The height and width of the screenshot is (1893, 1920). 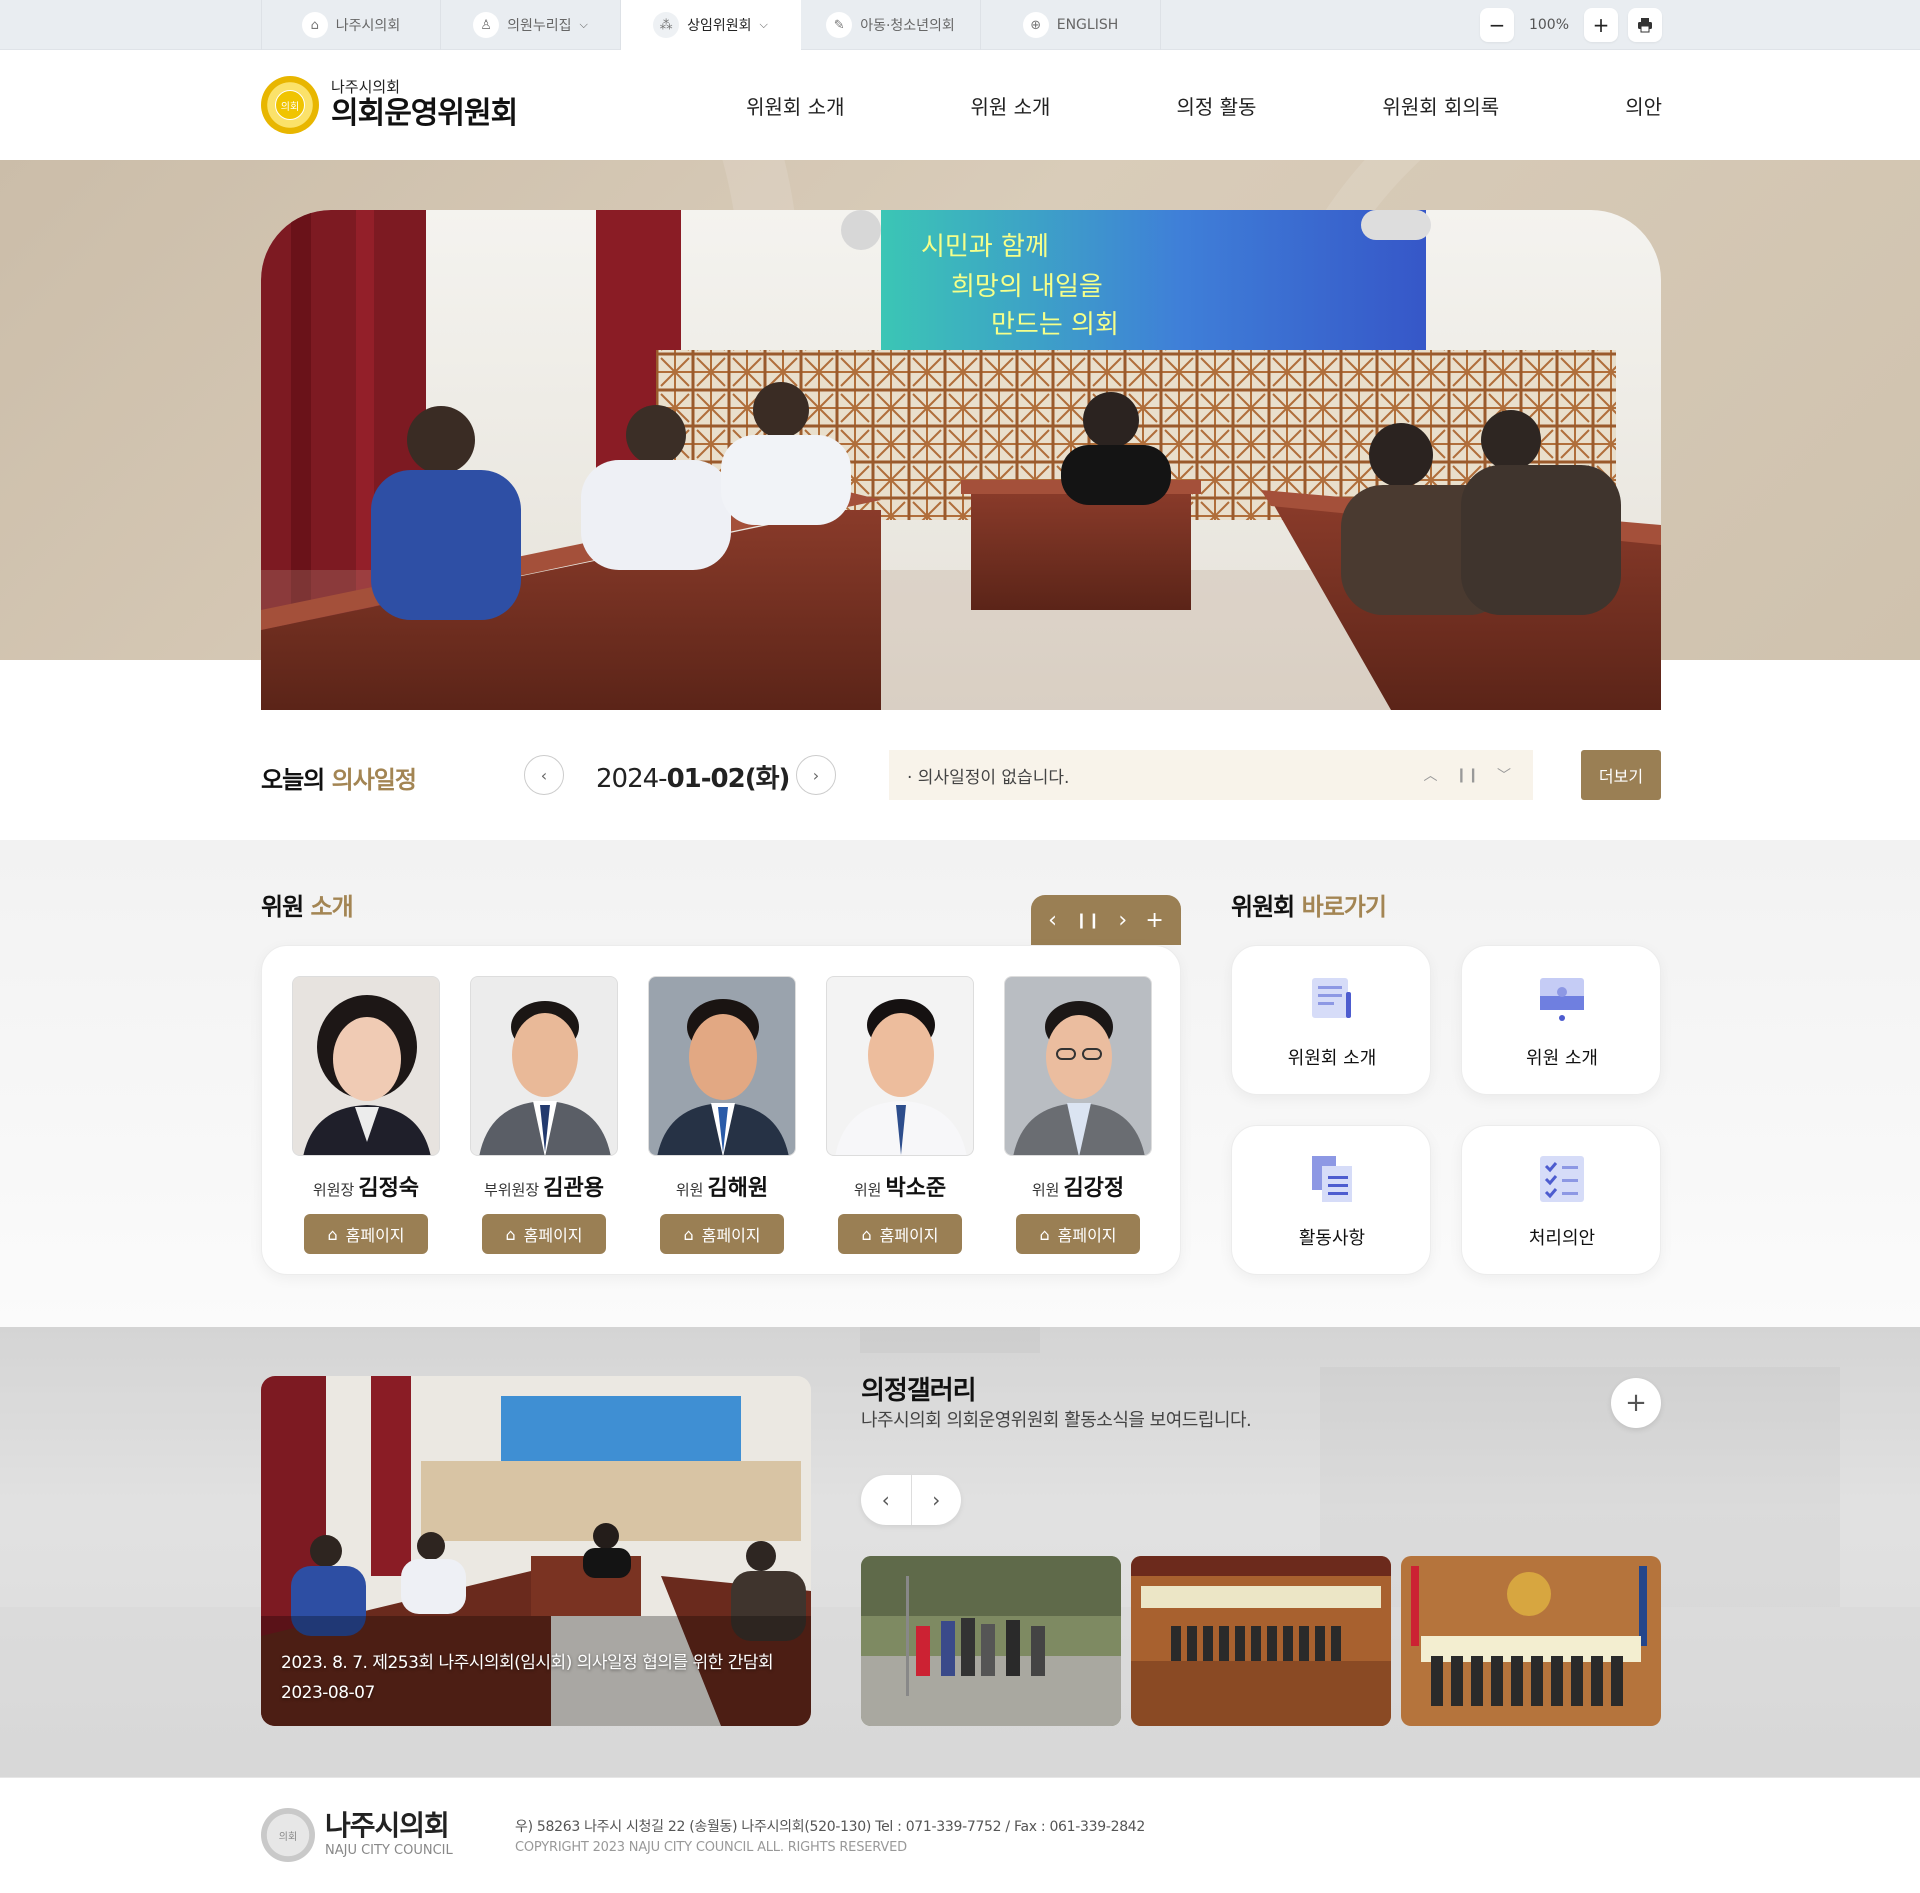 I want to click on quick-link-activities: 활동사항, so click(x=1331, y=1200).